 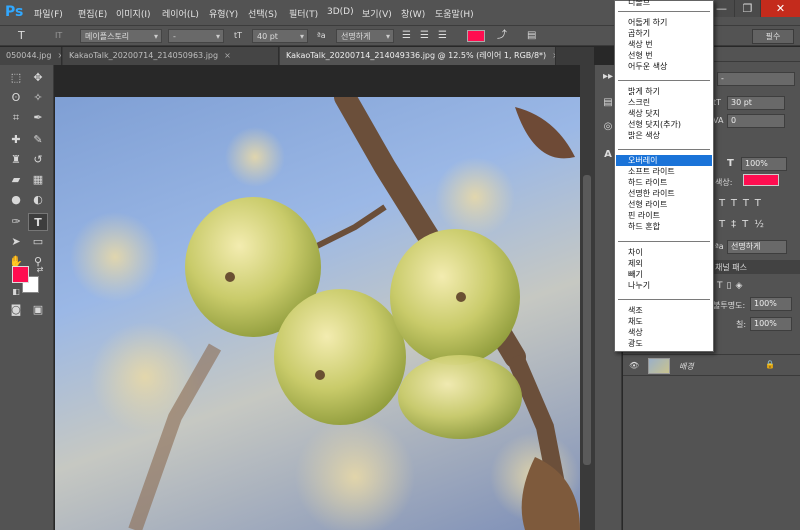 I want to click on eraser-icon: ▰, so click(x=16, y=180).